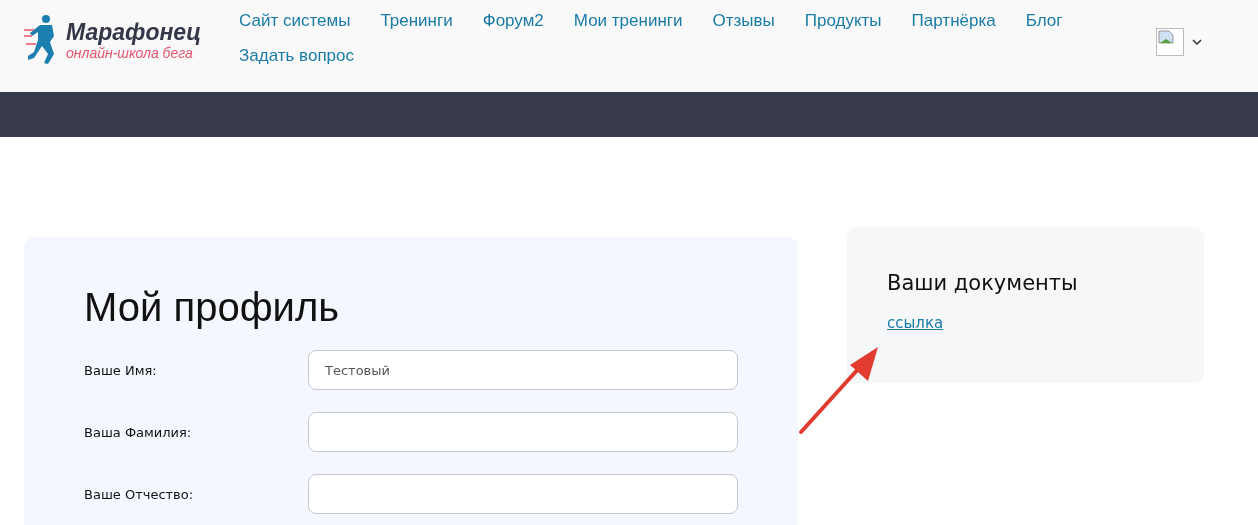 This screenshot has width=1258, height=525. Describe the element at coordinates (1170, 42) in the screenshot. I see `broken-image-icon` at that location.